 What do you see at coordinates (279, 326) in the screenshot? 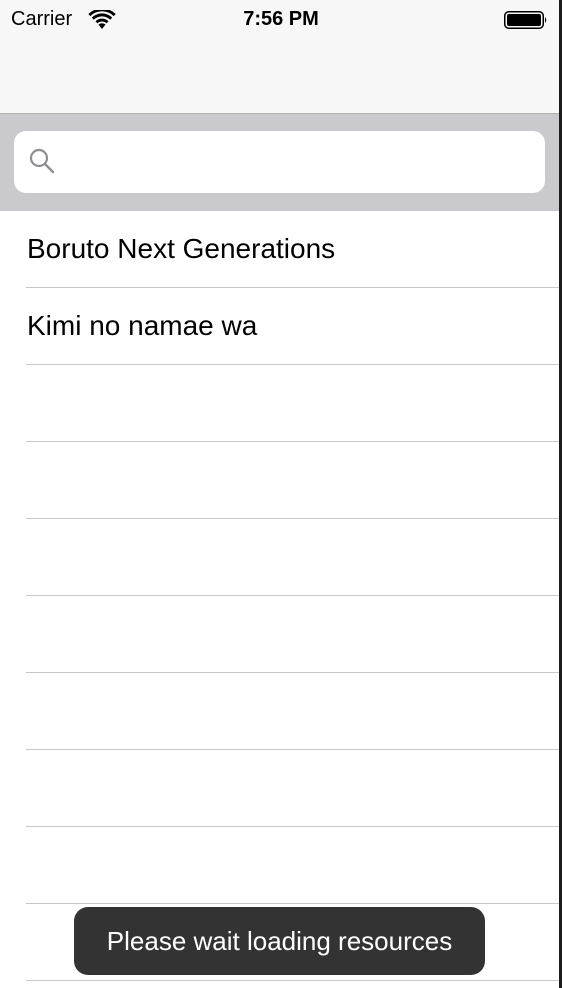
I see `table-row: Kimi no namae wa` at bounding box center [279, 326].